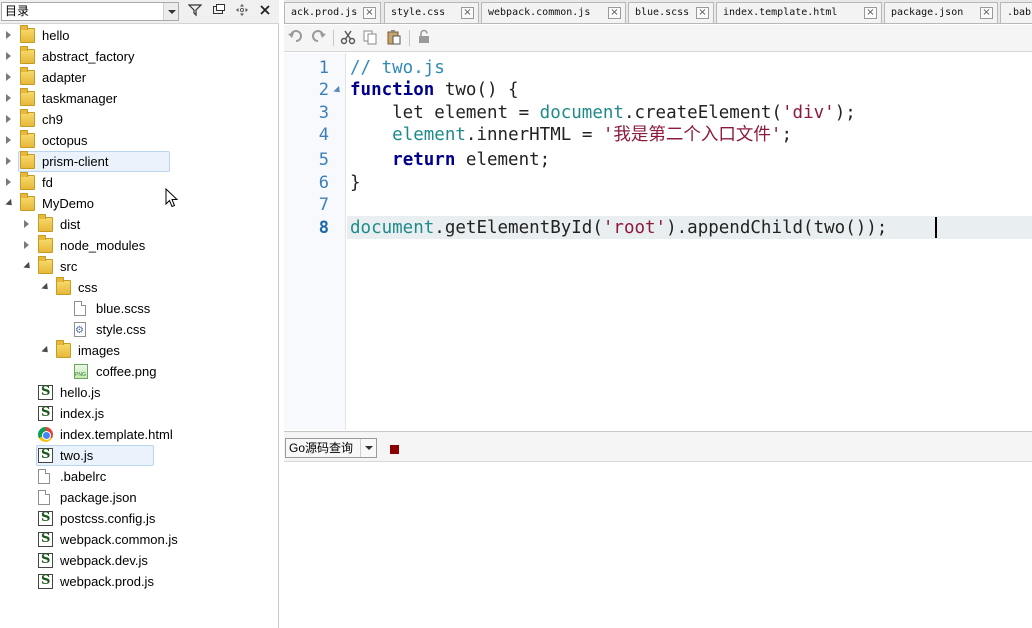  Describe the element at coordinates (331, 448) in the screenshot. I see `query-select: Go源码查询` at that location.